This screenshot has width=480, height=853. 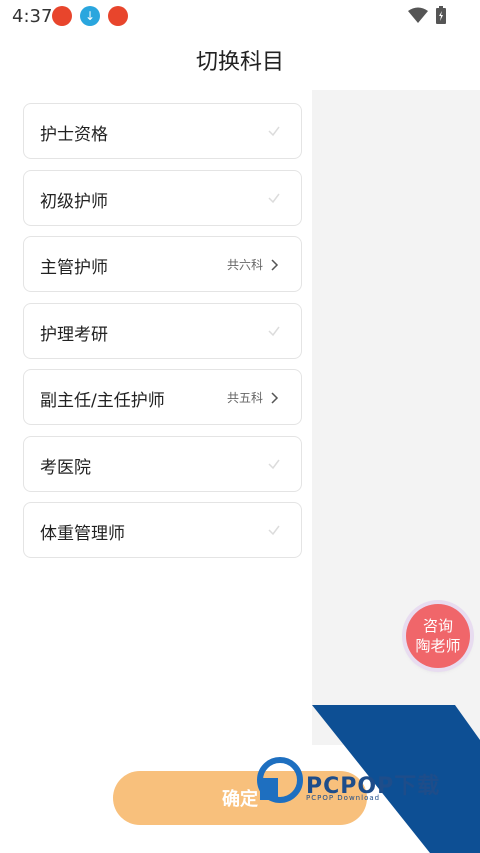 I want to click on watermark-subtitle: PCPOP Download, so click(x=343, y=798).